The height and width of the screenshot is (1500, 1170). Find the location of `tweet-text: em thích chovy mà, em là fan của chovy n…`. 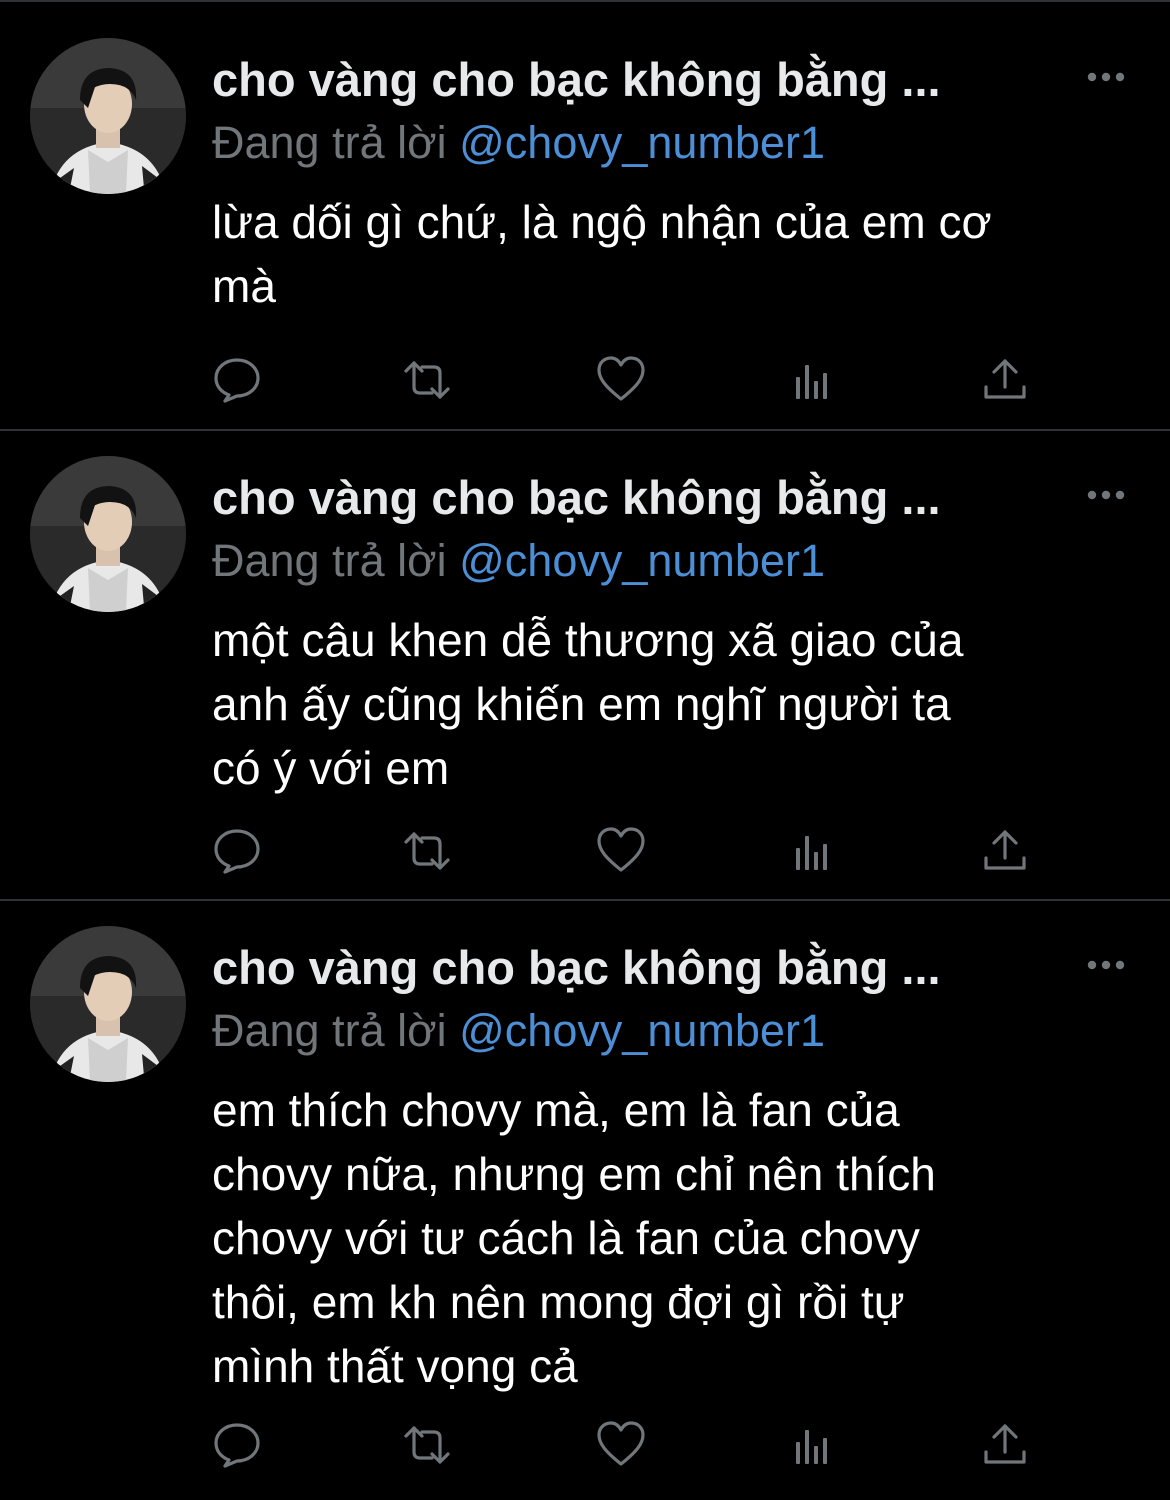

tweet-text: em thích chovy mà, em là fan của chovy n… is located at coordinates (574, 1238).